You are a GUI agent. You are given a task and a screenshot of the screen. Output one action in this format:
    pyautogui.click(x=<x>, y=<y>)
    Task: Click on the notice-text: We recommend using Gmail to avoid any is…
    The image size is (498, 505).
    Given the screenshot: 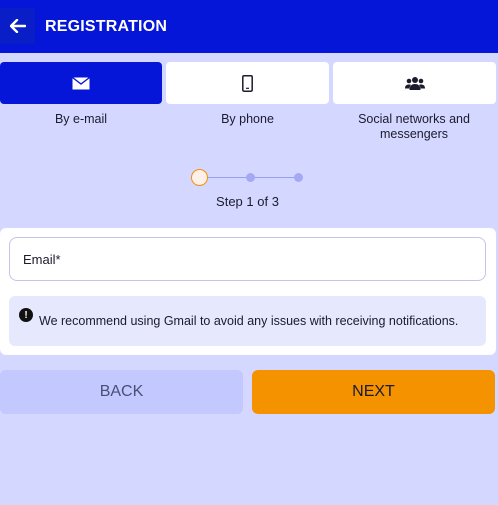 What is the action you would take?
    pyautogui.click(x=249, y=320)
    